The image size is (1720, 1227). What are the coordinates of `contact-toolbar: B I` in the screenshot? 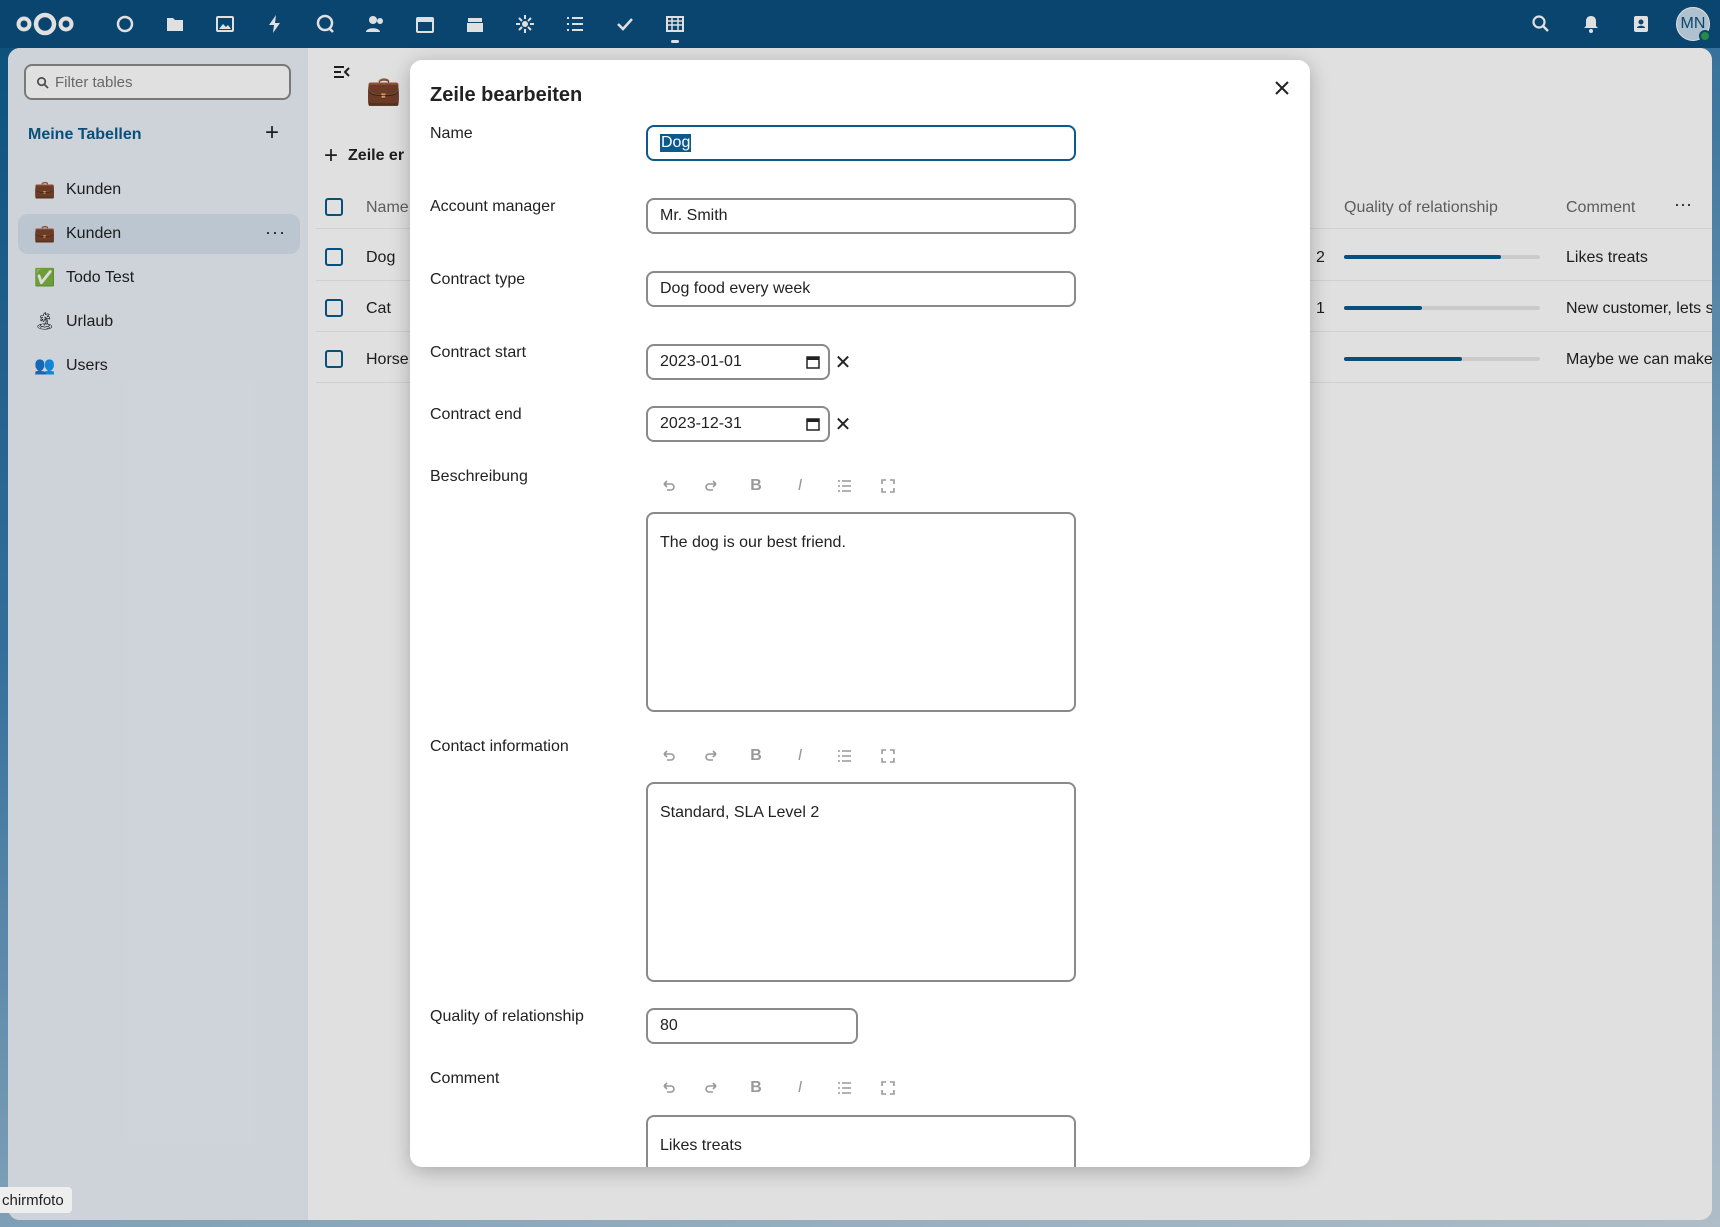 It's located at (778, 756).